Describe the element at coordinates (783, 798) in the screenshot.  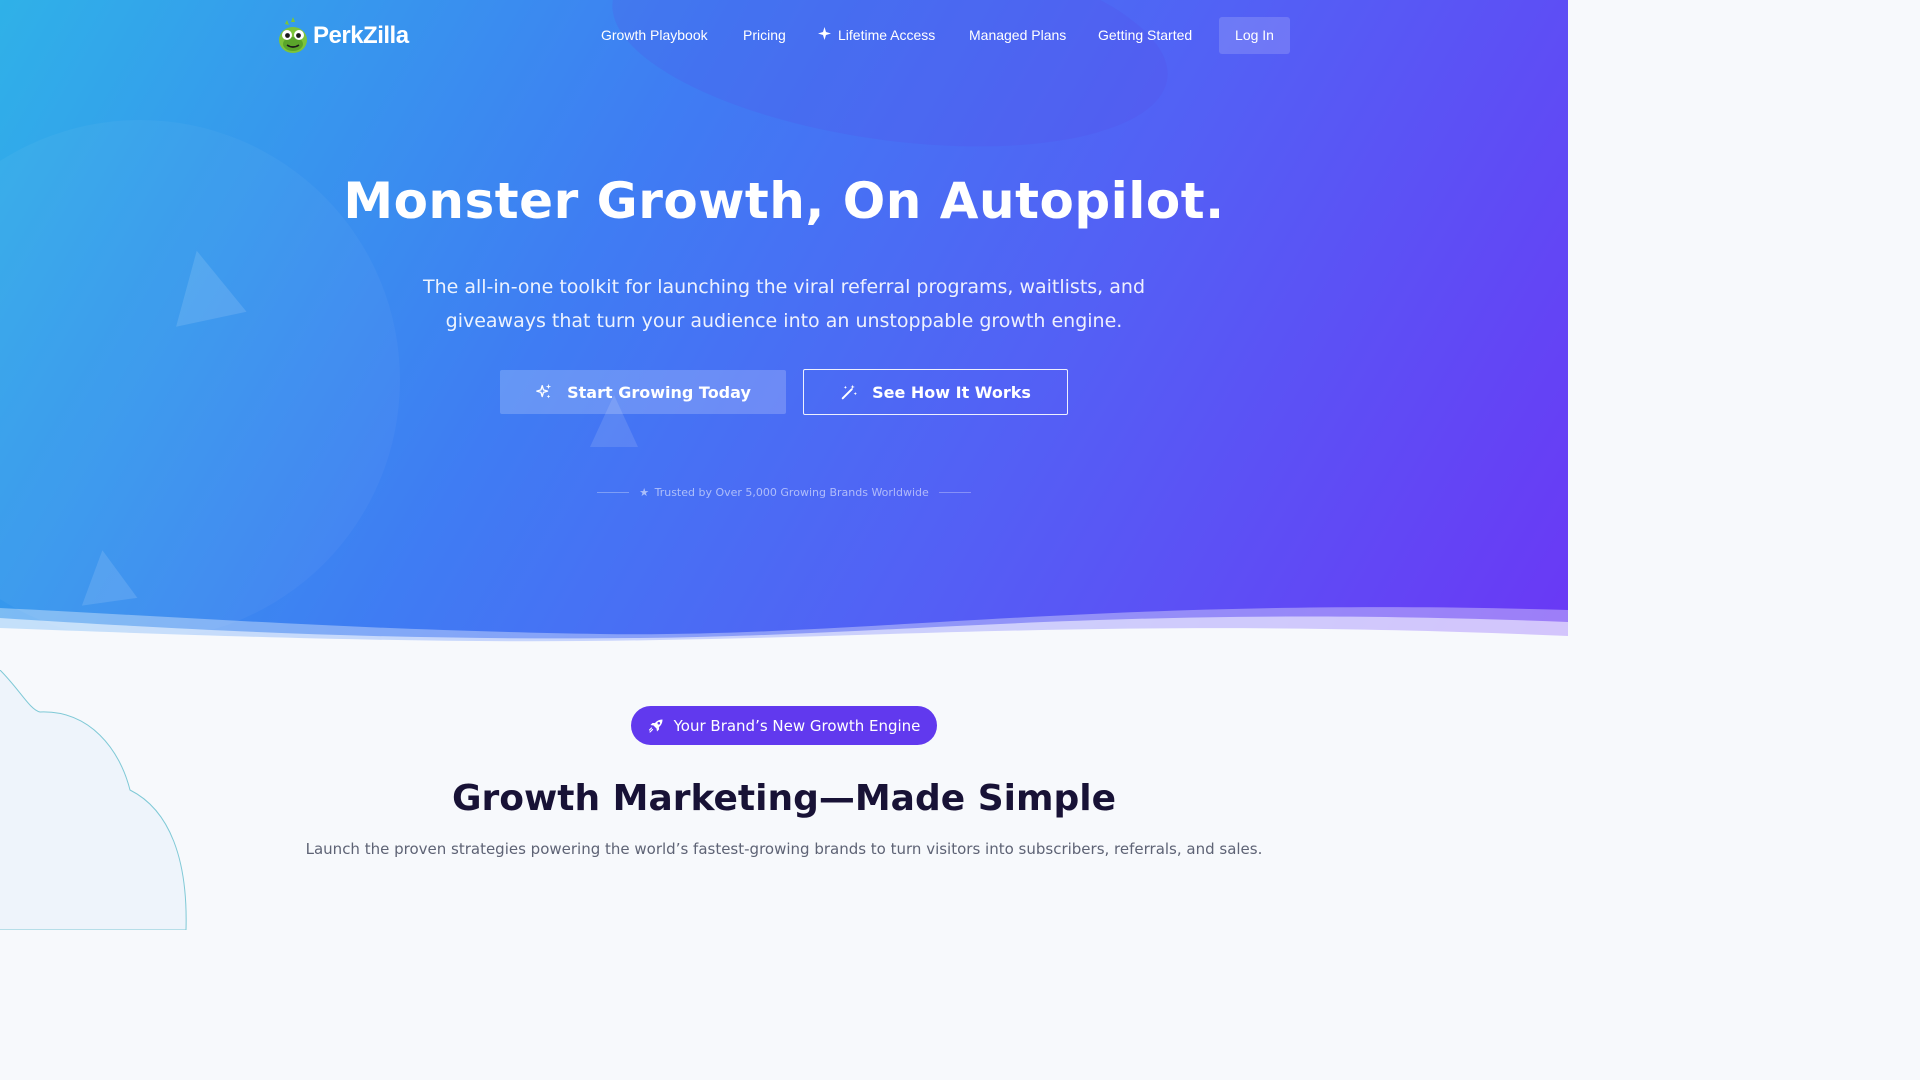
I see `section-title: Growth Marketing—Made Simple` at that location.